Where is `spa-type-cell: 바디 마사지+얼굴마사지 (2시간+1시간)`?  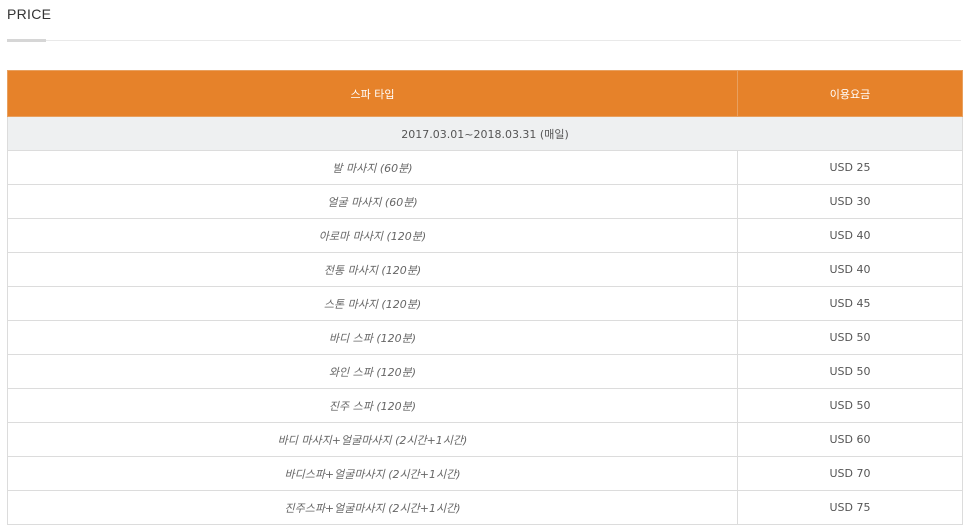
spa-type-cell: 바디 마사지+얼굴마사지 (2시간+1시간) is located at coordinates (372, 439).